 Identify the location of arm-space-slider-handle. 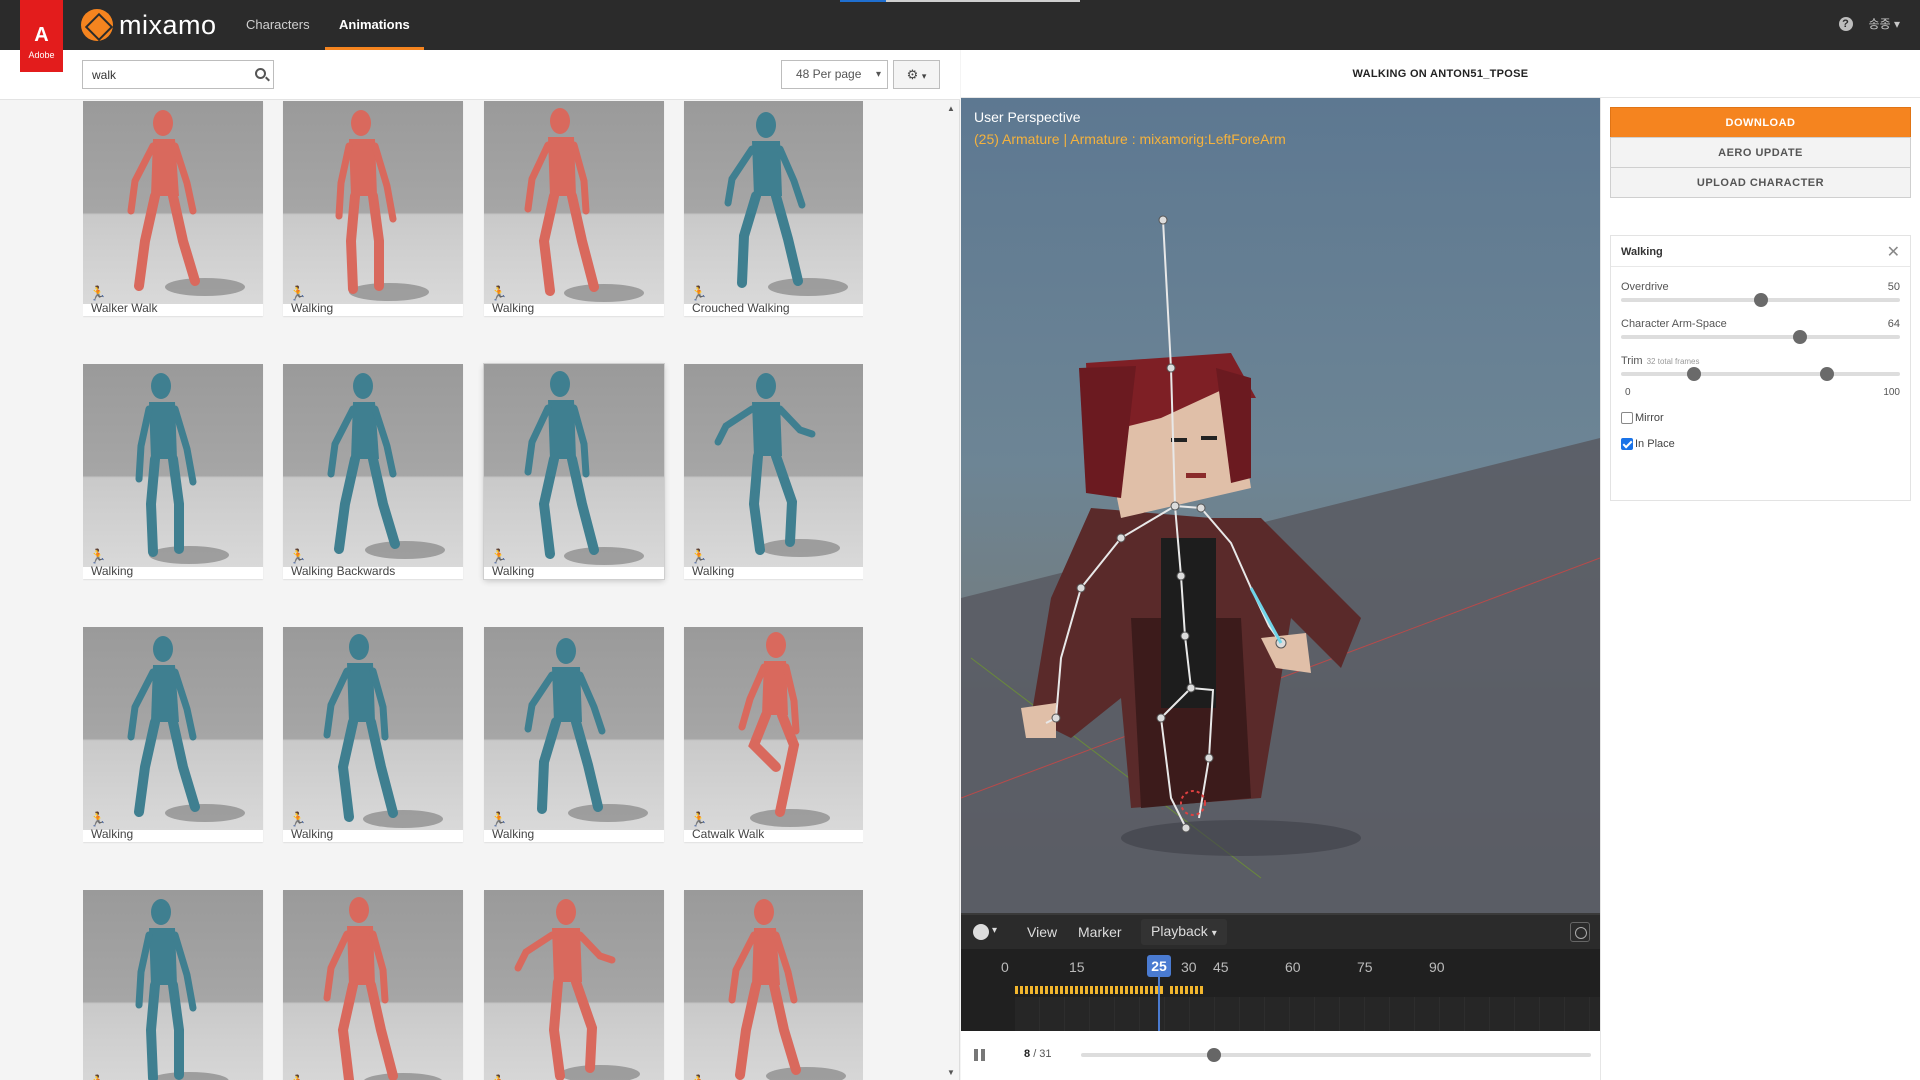
(1799, 337).